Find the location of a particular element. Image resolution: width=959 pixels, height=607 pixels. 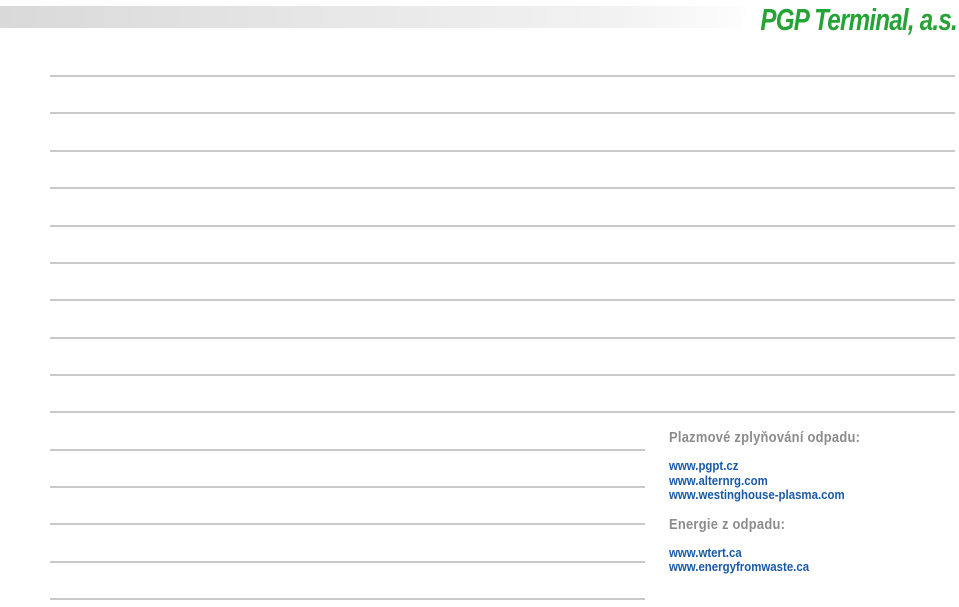

header-bar: PGP Terminal, a.s. is located at coordinates (479, 18).